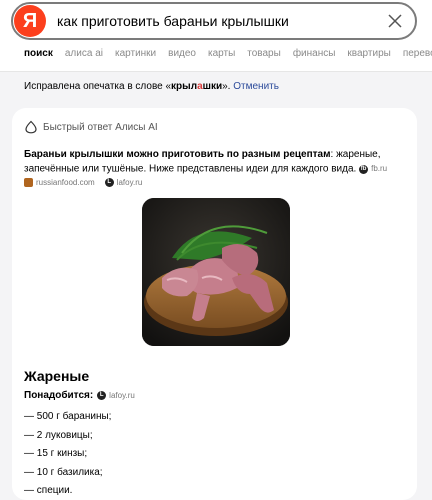 This screenshot has height=500, width=432. Describe the element at coordinates (368, 57) in the screenshot. I see `tab-realty: квартиры` at that location.